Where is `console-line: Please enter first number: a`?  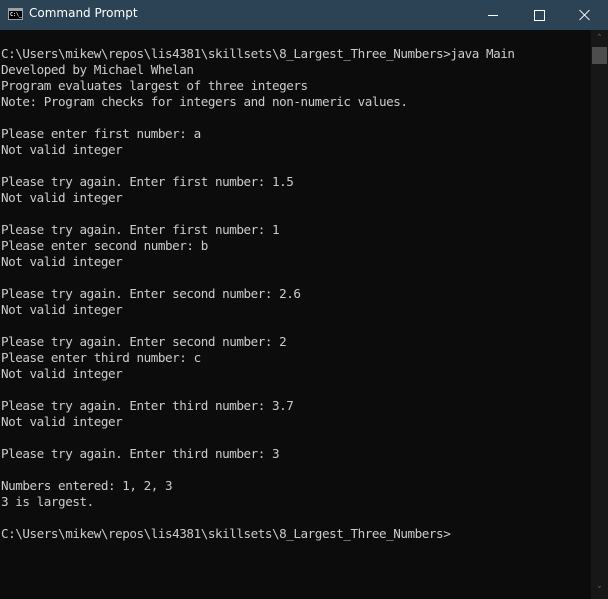
console-line: Please enter first number: a is located at coordinates (101, 133).